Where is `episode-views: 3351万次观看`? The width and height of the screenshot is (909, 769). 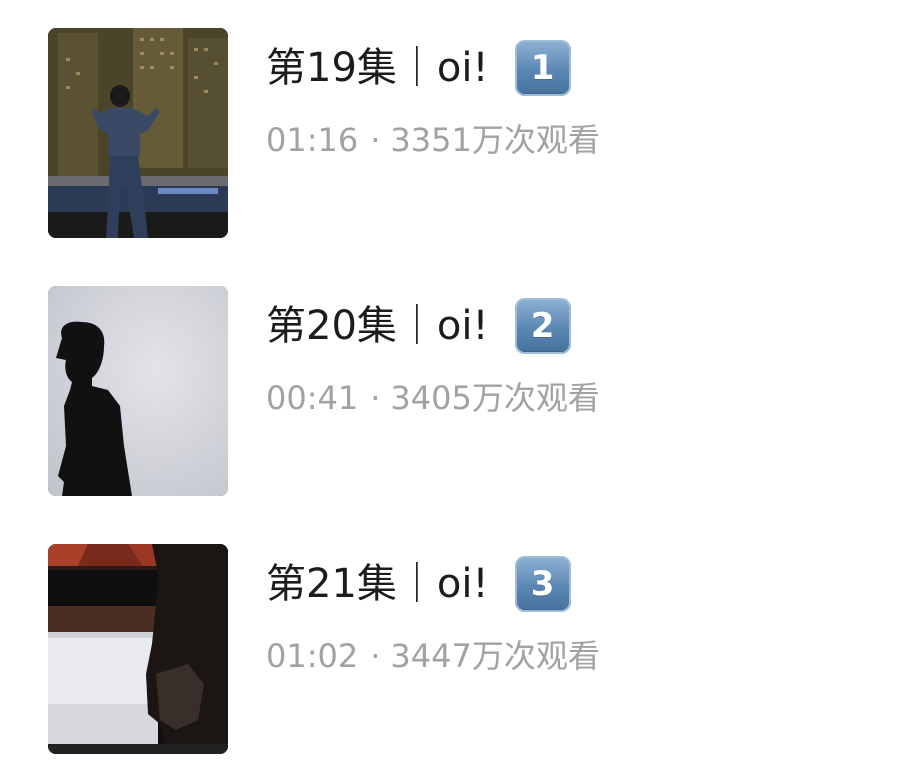 episode-views: 3351万次观看 is located at coordinates (495, 140).